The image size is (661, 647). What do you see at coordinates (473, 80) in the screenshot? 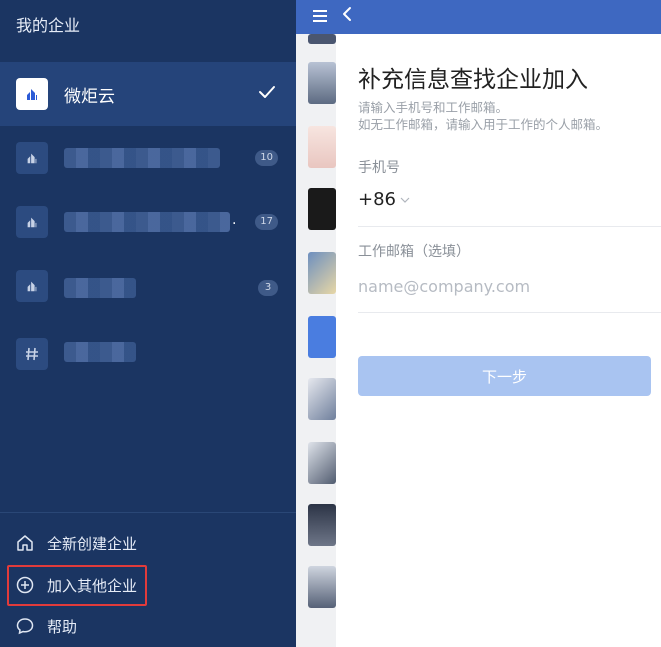
I see `page-title: 补充信息查找企业加入` at bounding box center [473, 80].